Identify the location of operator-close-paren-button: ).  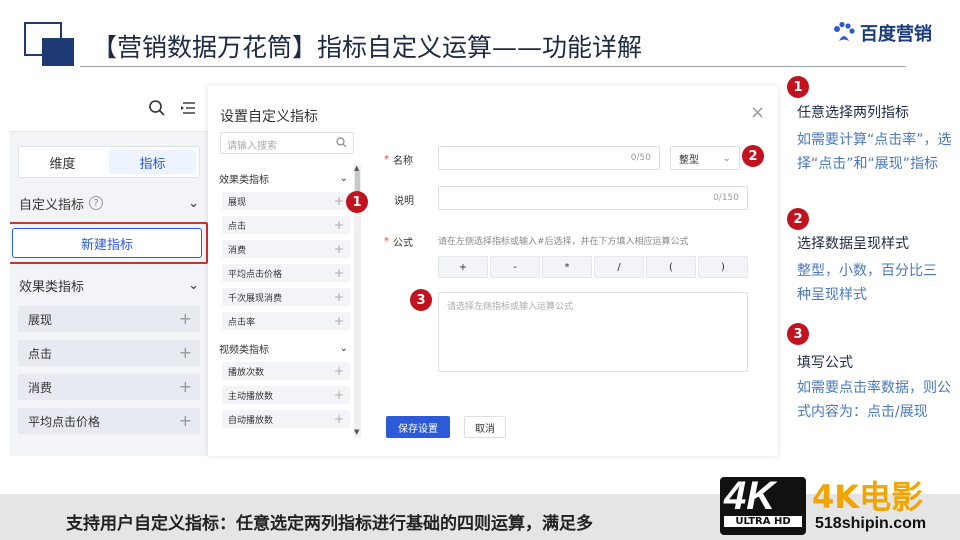
(723, 267).